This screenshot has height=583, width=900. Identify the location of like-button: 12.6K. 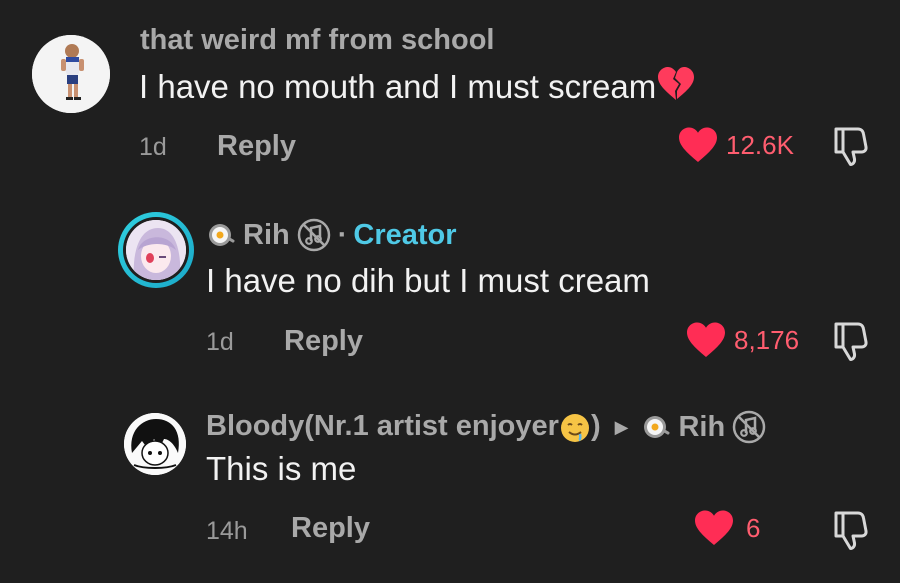
(736, 145).